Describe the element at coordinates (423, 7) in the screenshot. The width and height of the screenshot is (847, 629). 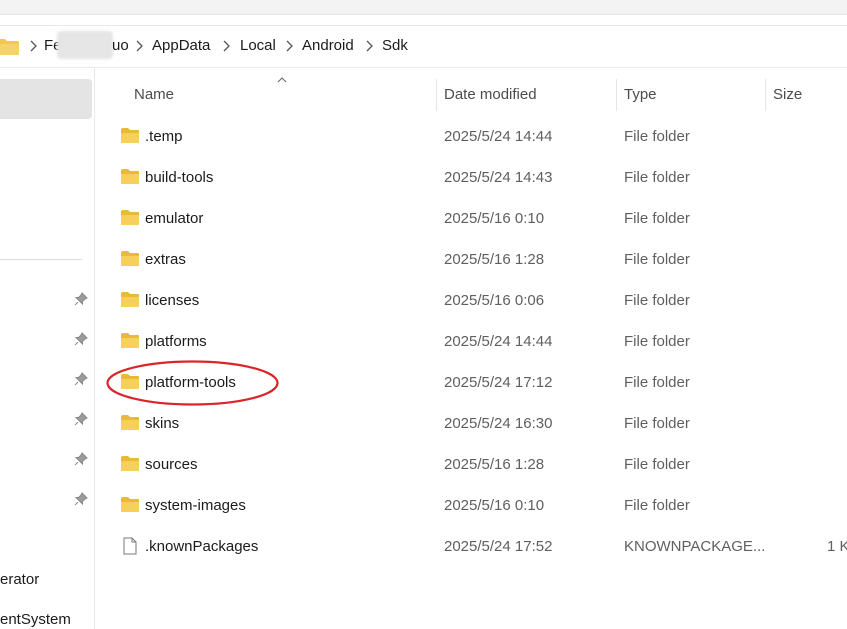
I see `title-strip` at that location.